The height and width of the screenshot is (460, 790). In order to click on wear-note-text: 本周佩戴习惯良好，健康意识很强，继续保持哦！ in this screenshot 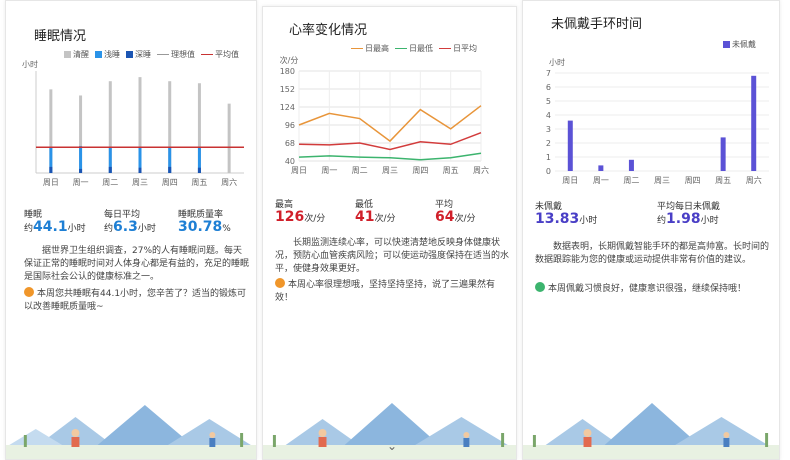, I will do `click(647, 289)`.